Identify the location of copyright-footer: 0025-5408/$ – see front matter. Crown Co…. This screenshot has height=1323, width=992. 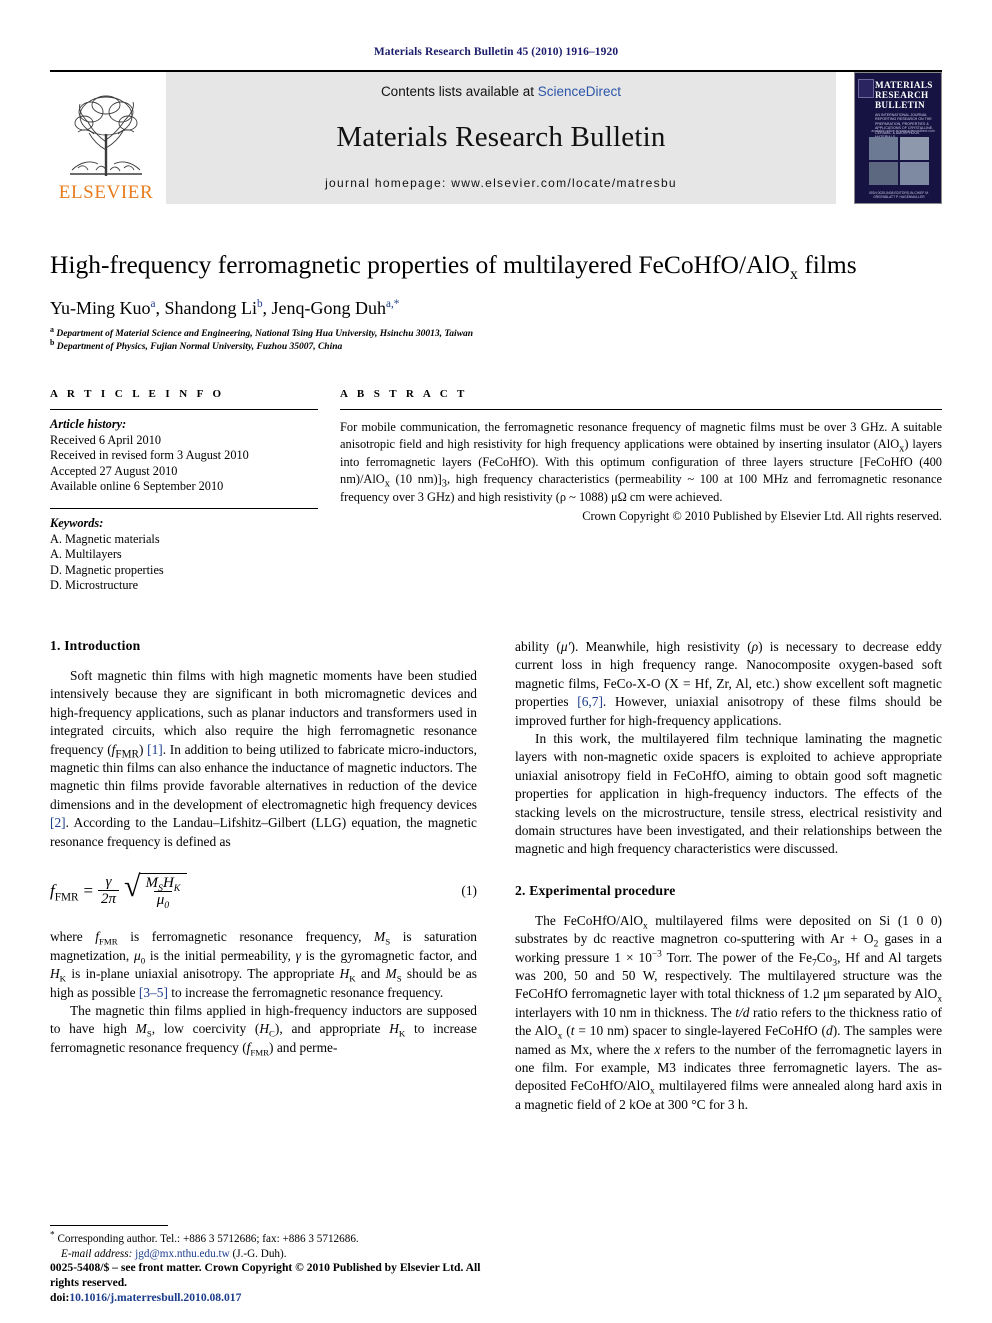
(280, 1282).